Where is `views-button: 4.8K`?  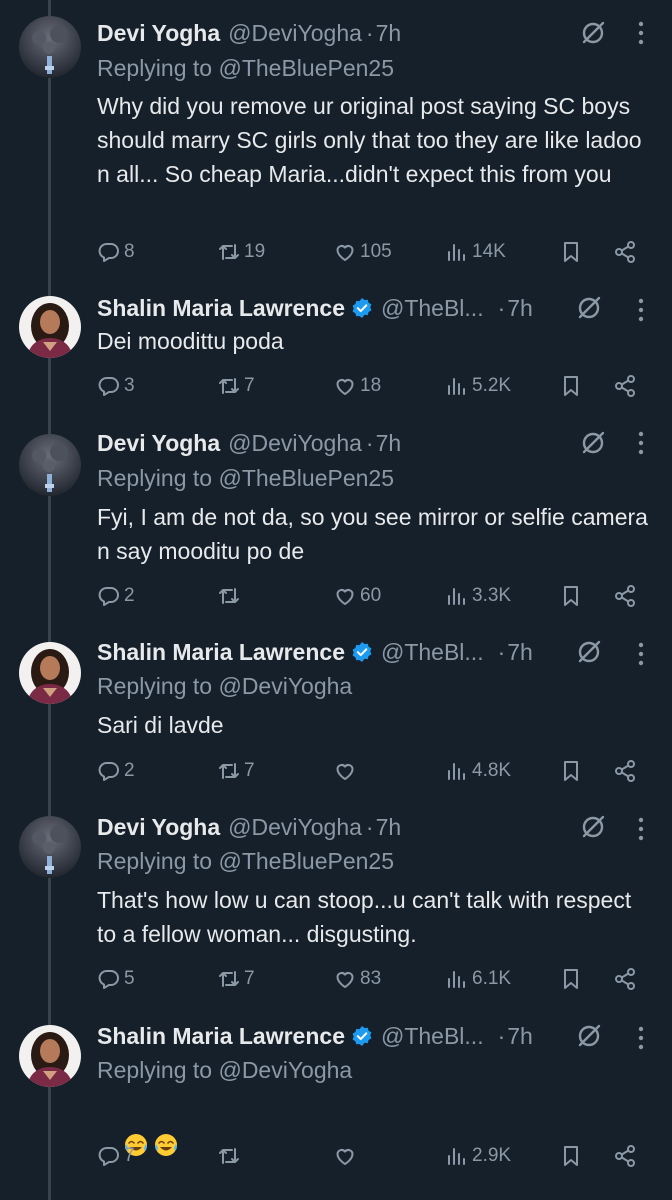
views-button: 4.8K is located at coordinates (478, 771).